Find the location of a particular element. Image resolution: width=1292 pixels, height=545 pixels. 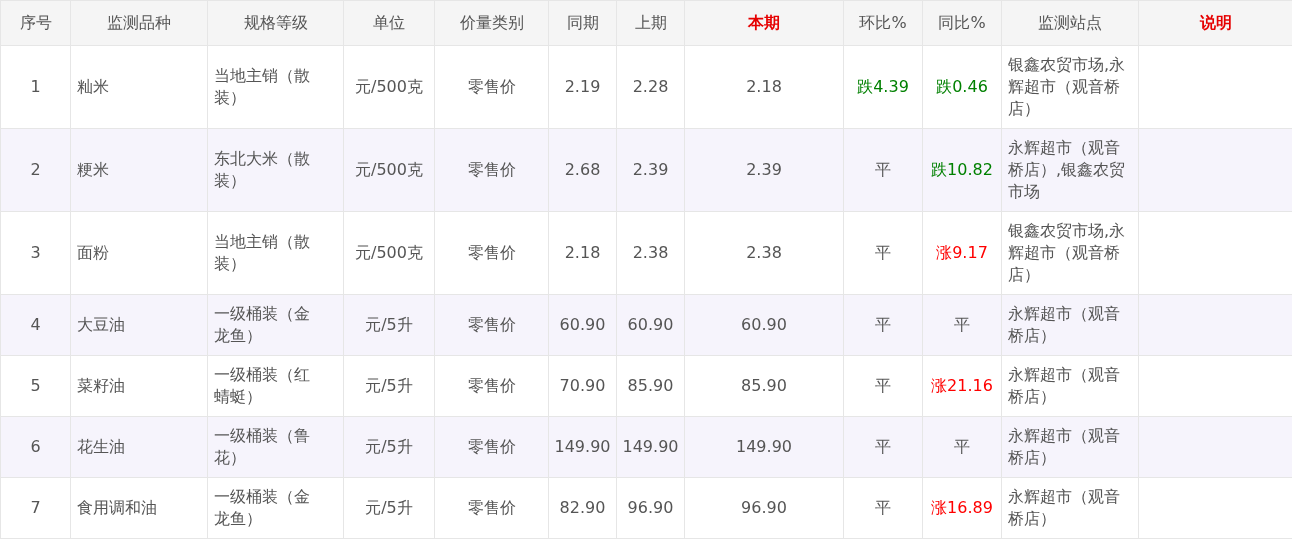

table-cell: 2.28 is located at coordinates (650, 87).